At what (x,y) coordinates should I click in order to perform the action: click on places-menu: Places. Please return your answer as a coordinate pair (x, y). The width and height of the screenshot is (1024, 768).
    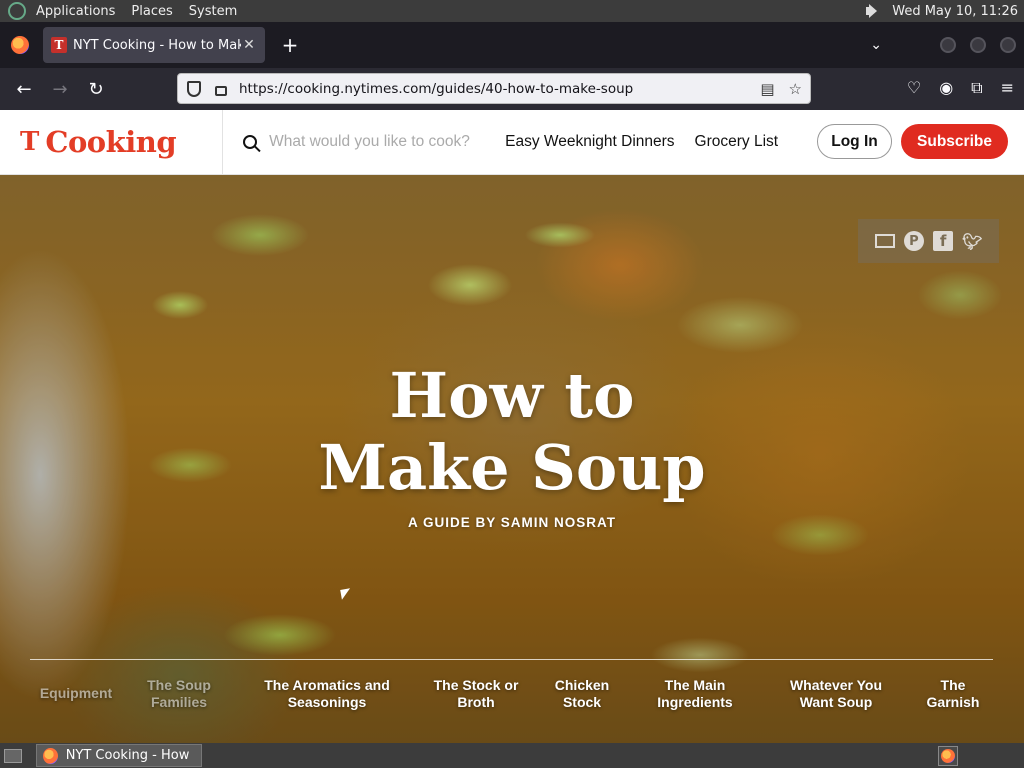
    Looking at the image, I should click on (151, 11).